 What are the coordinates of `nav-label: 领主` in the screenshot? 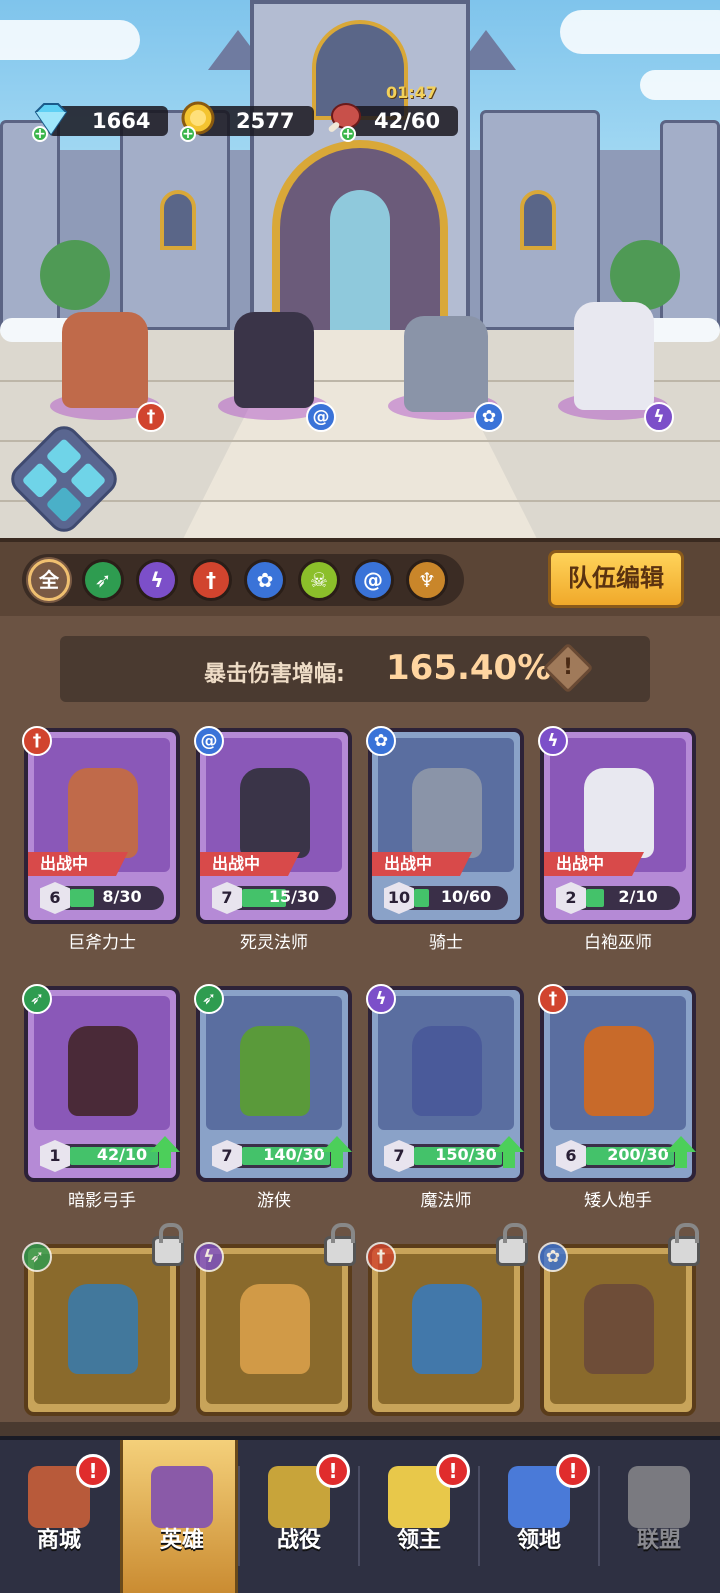 It's located at (418, 1540).